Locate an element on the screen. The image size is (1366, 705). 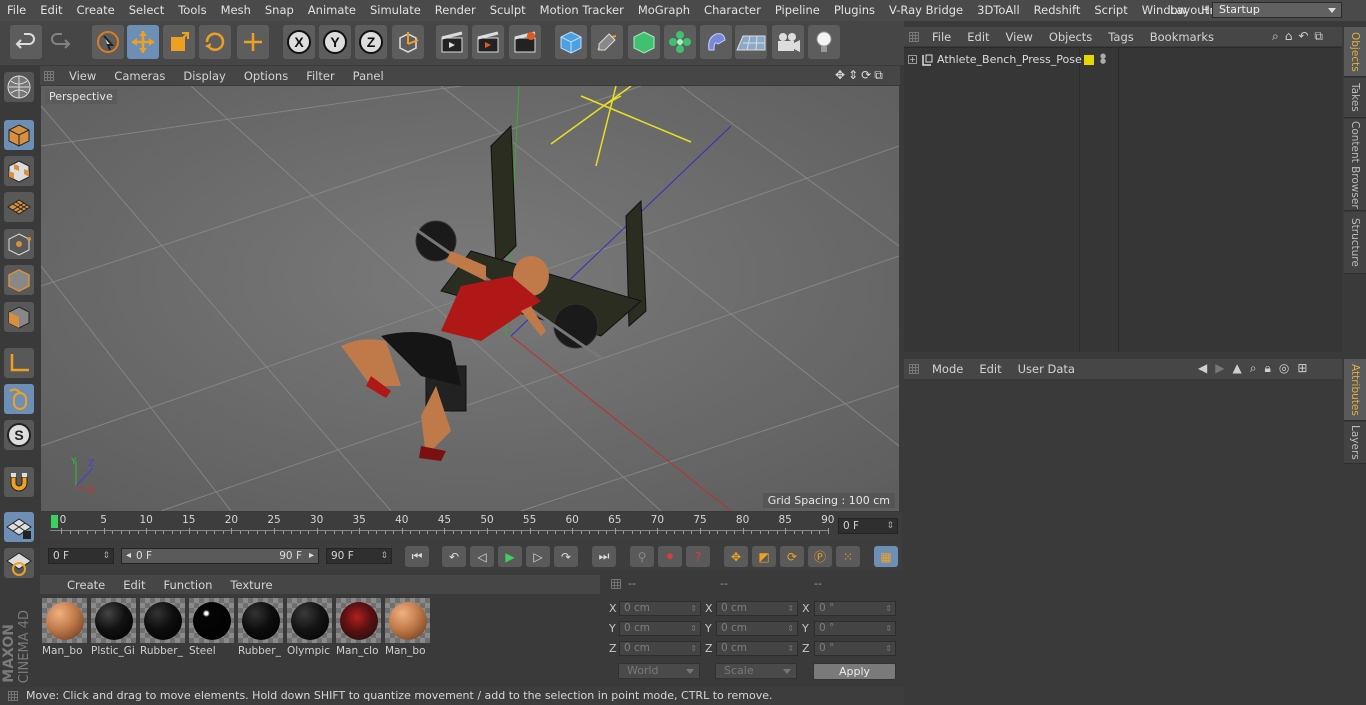
dolly-icon: ⇕ is located at coordinates (853, 75).